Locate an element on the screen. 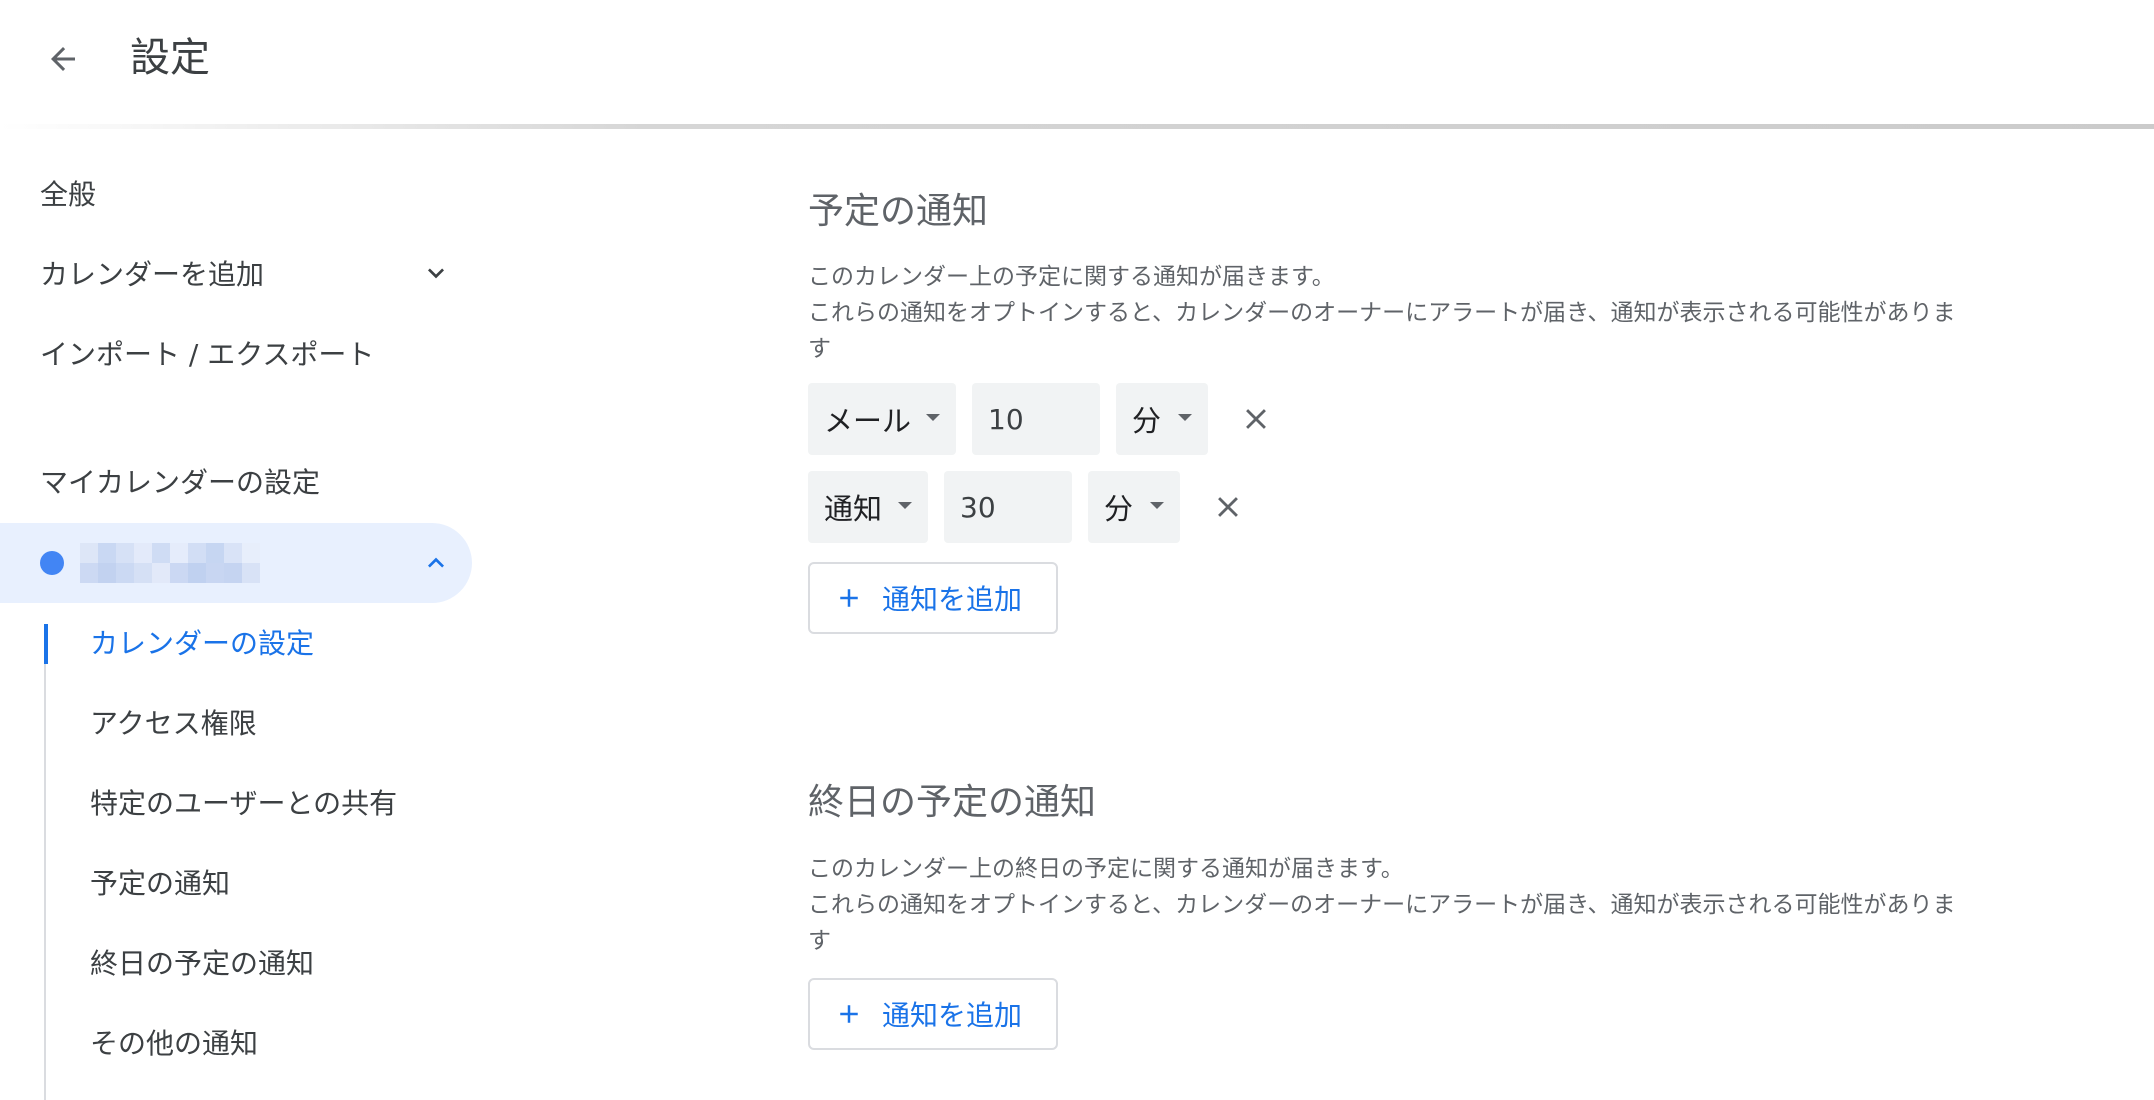  top-bar: 設定 is located at coordinates (1077, 62).